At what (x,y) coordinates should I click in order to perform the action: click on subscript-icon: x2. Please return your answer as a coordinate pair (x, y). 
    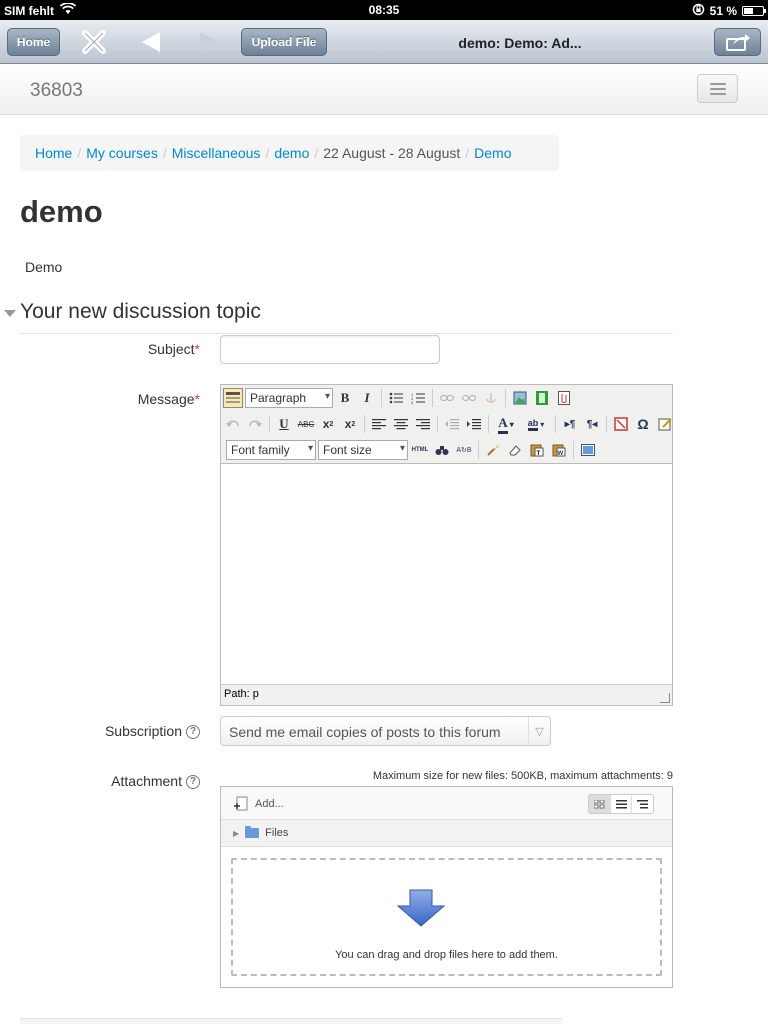
    Looking at the image, I should click on (328, 424).